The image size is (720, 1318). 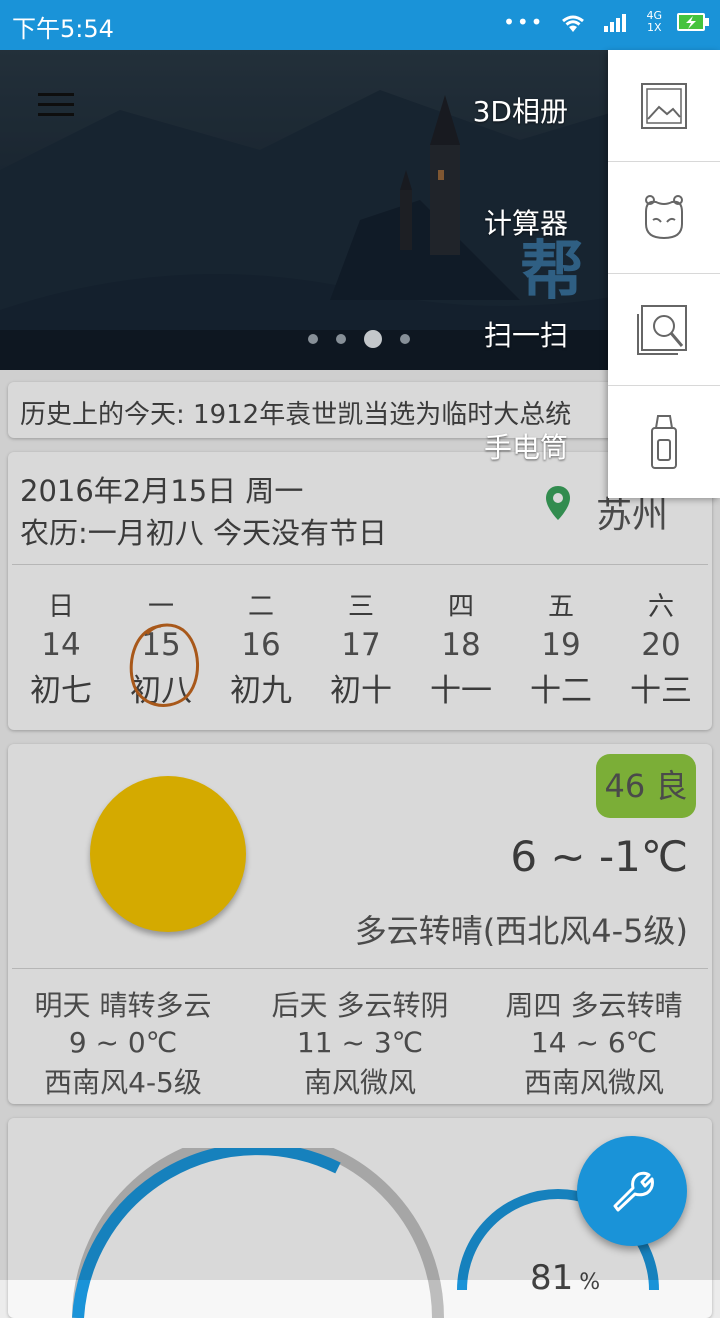 I want to click on weekday-label: 二, so click(x=260, y=607).